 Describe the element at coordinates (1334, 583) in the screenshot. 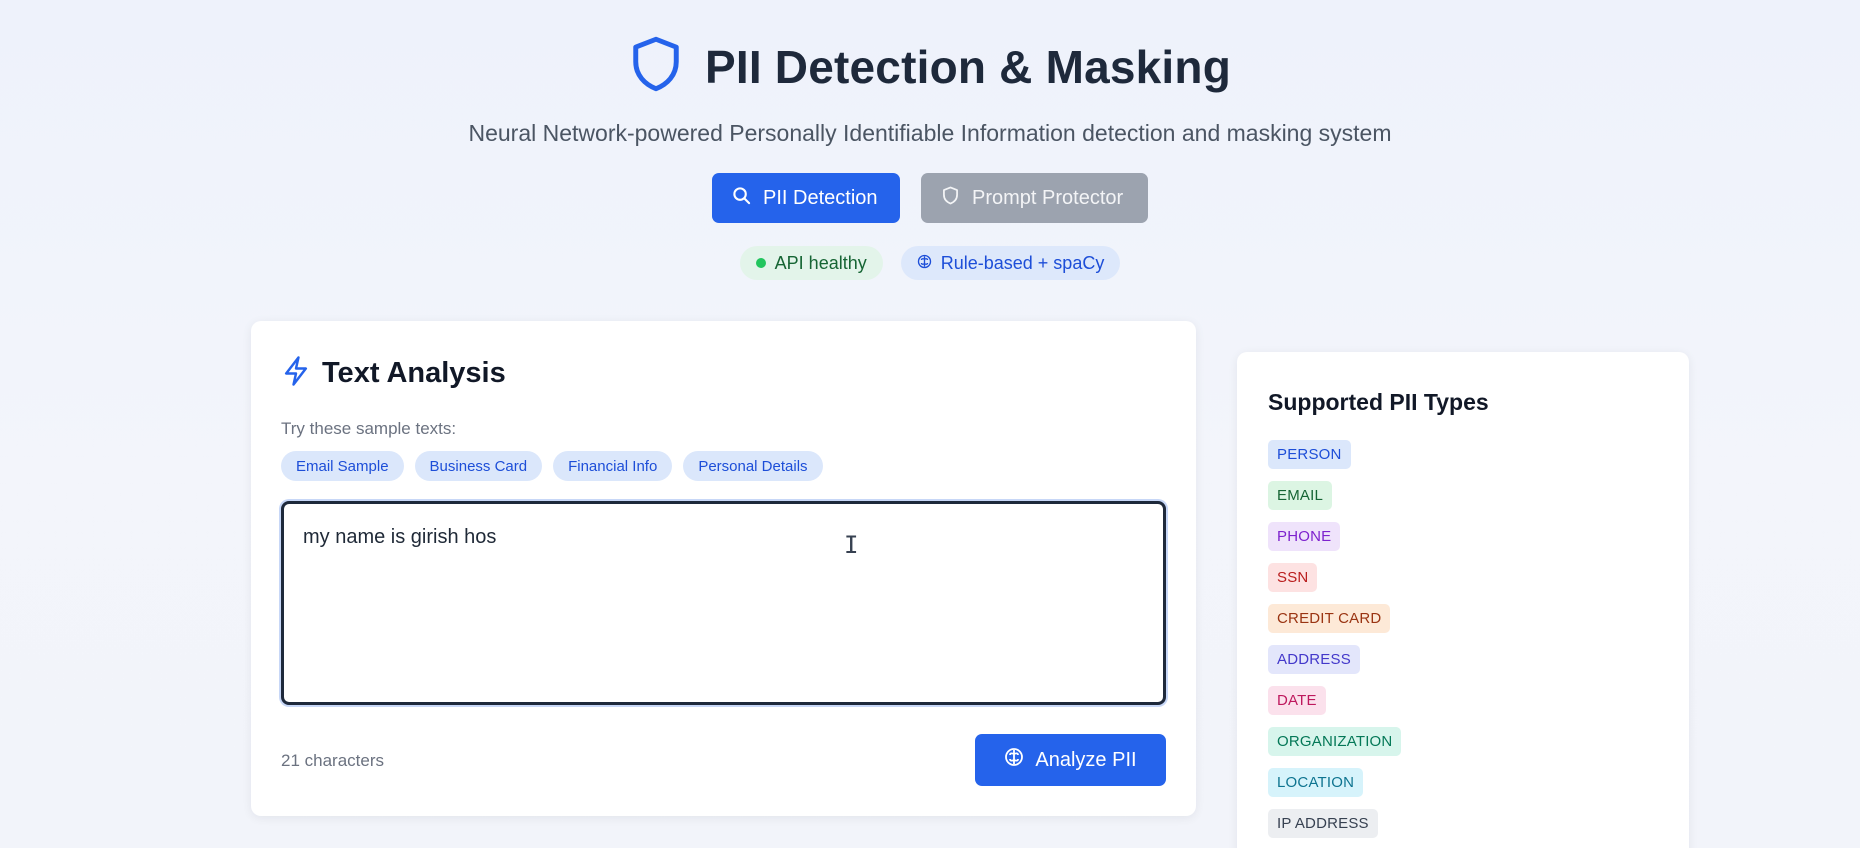

I see `pii-type-item: SSN` at that location.